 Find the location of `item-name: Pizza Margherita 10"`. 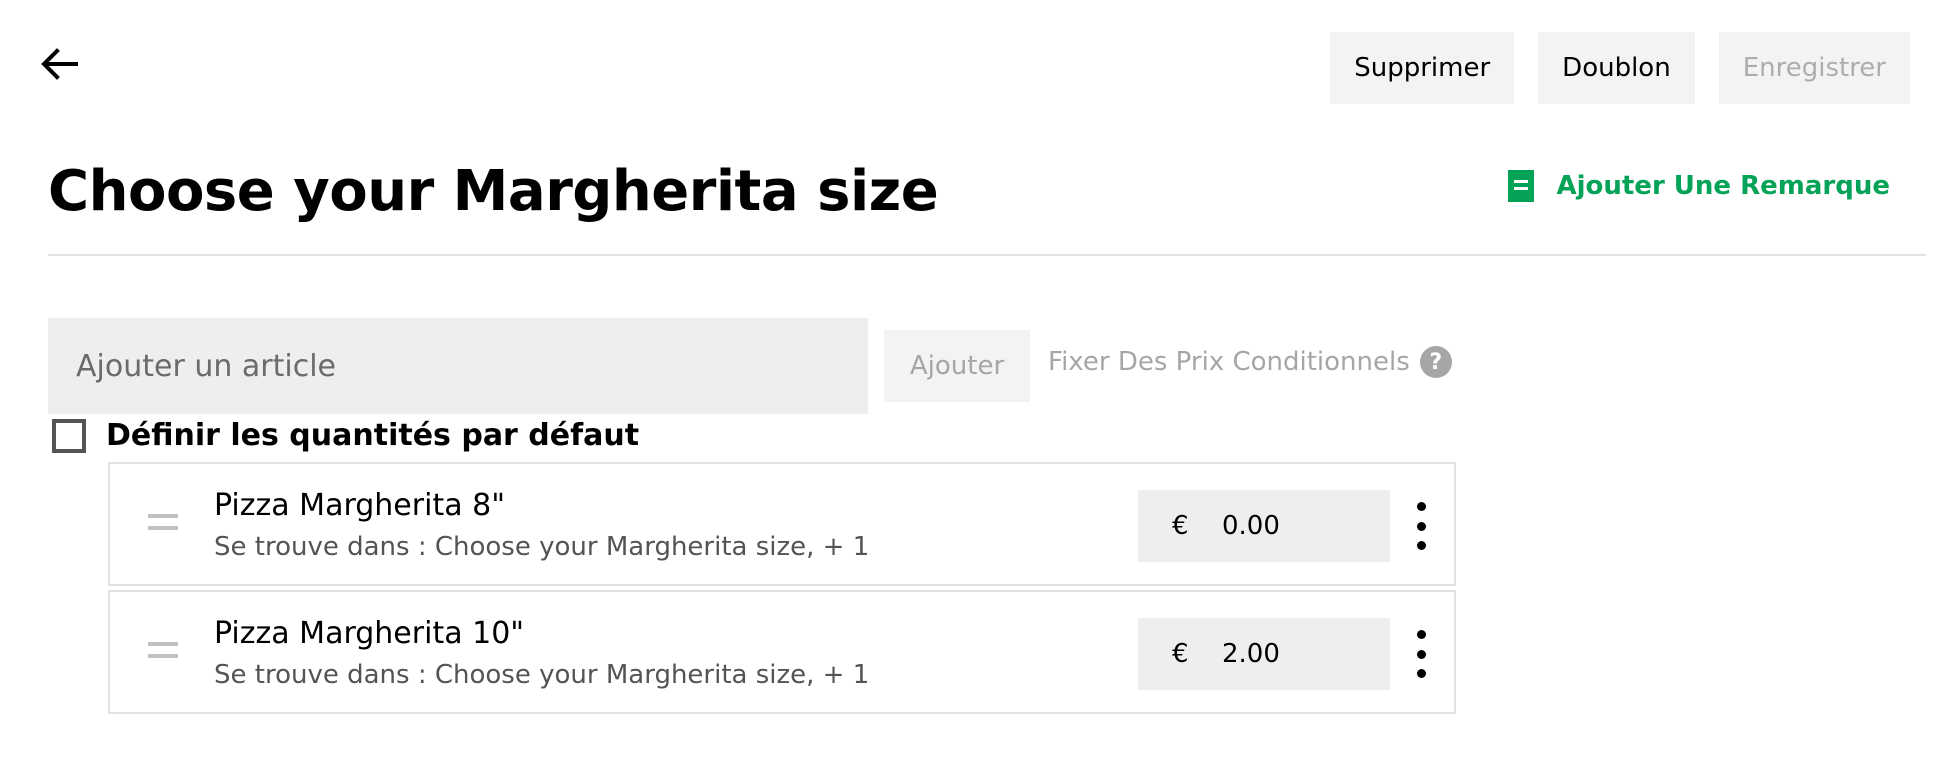

item-name: Pizza Margherita 10" is located at coordinates (369, 633).